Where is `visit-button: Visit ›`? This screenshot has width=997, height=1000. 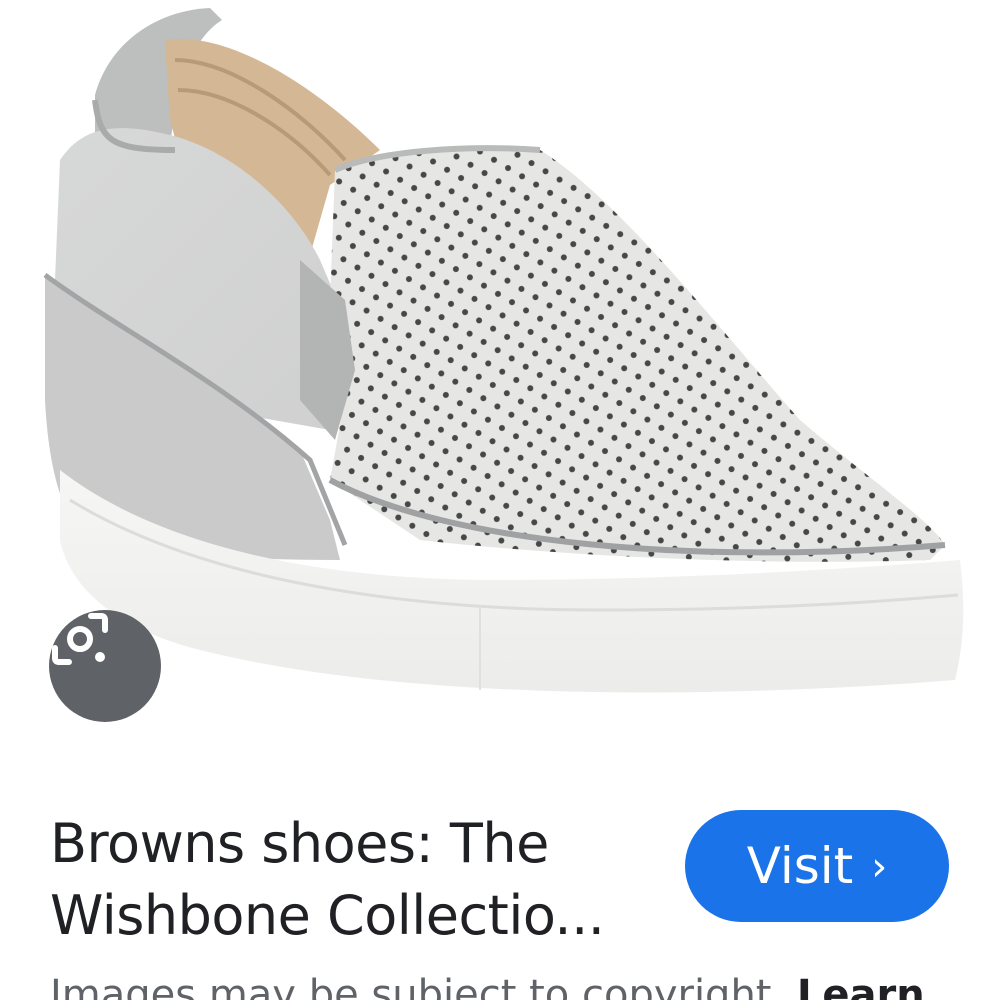
visit-button: Visit › is located at coordinates (817, 866).